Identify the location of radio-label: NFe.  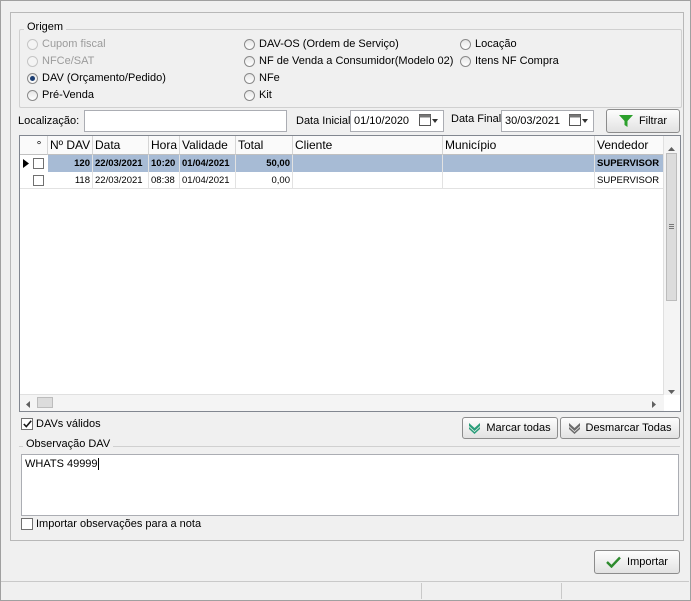
(269, 78).